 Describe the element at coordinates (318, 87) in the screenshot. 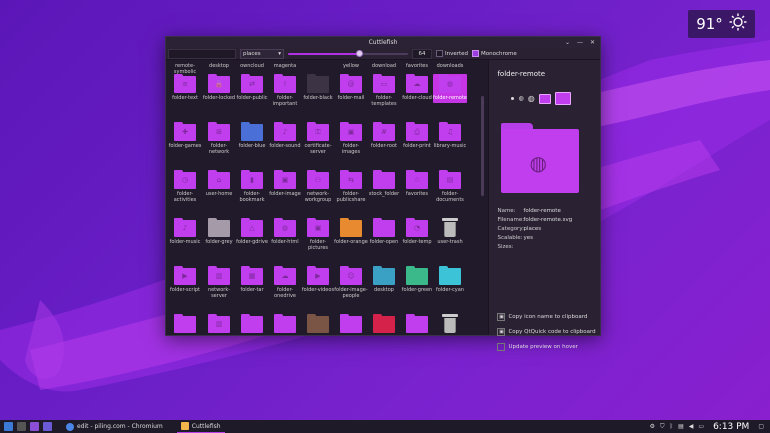

I see `icon-item: folder-black` at that location.